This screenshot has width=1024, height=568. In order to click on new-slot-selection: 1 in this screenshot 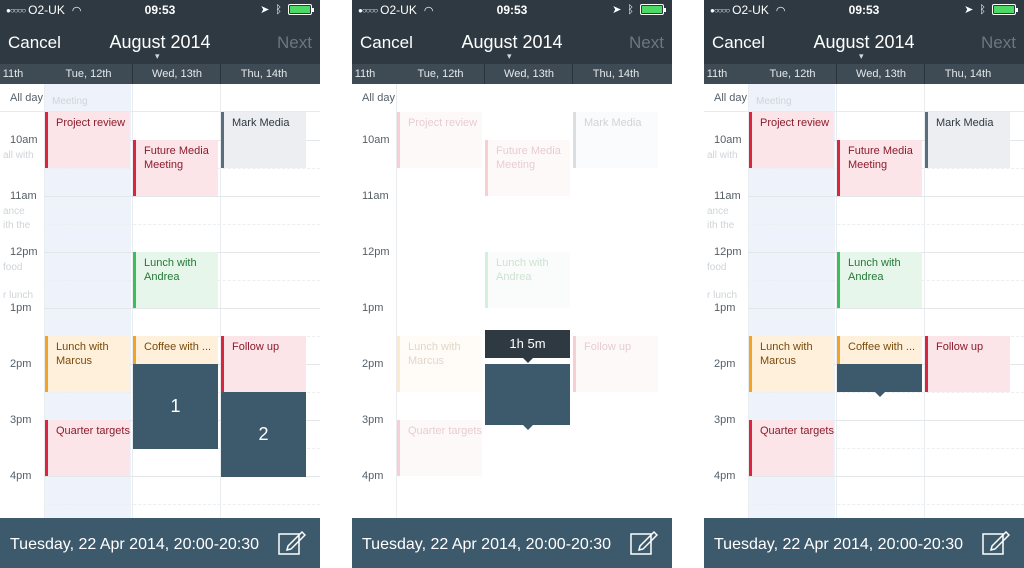, I will do `click(175, 406)`.